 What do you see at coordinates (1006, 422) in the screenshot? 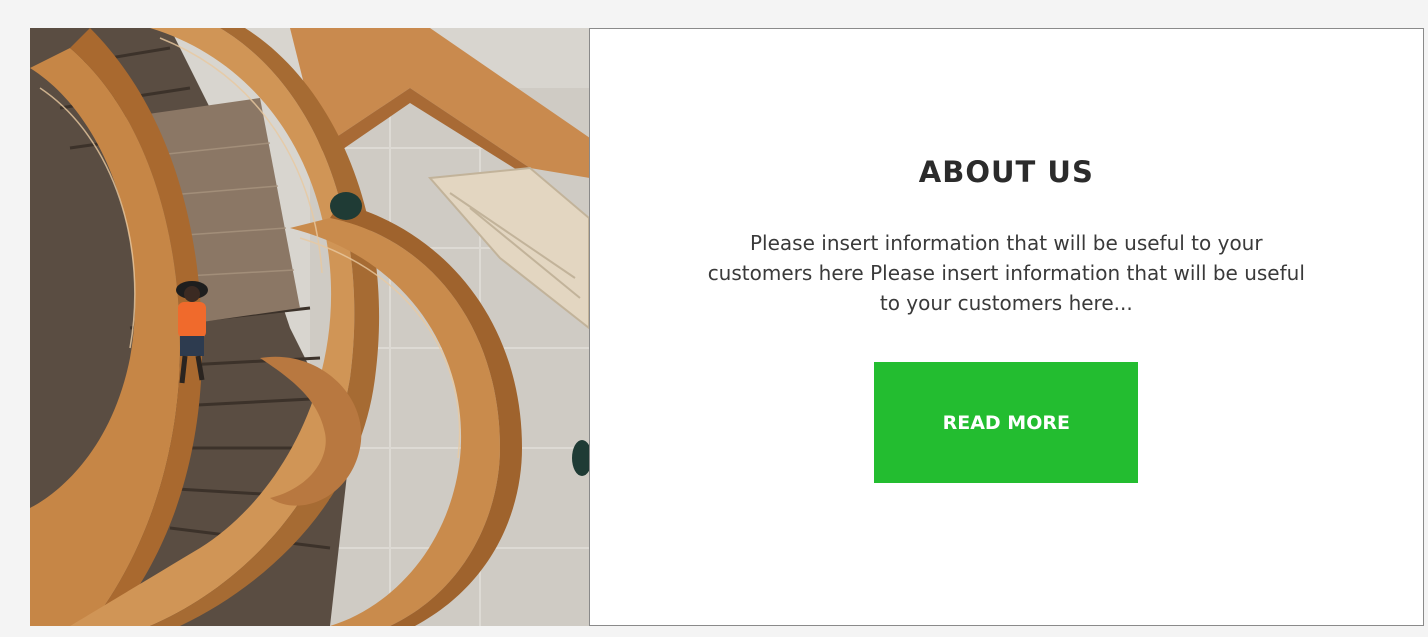
I see `read-more-button: READ MORE` at bounding box center [1006, 422].